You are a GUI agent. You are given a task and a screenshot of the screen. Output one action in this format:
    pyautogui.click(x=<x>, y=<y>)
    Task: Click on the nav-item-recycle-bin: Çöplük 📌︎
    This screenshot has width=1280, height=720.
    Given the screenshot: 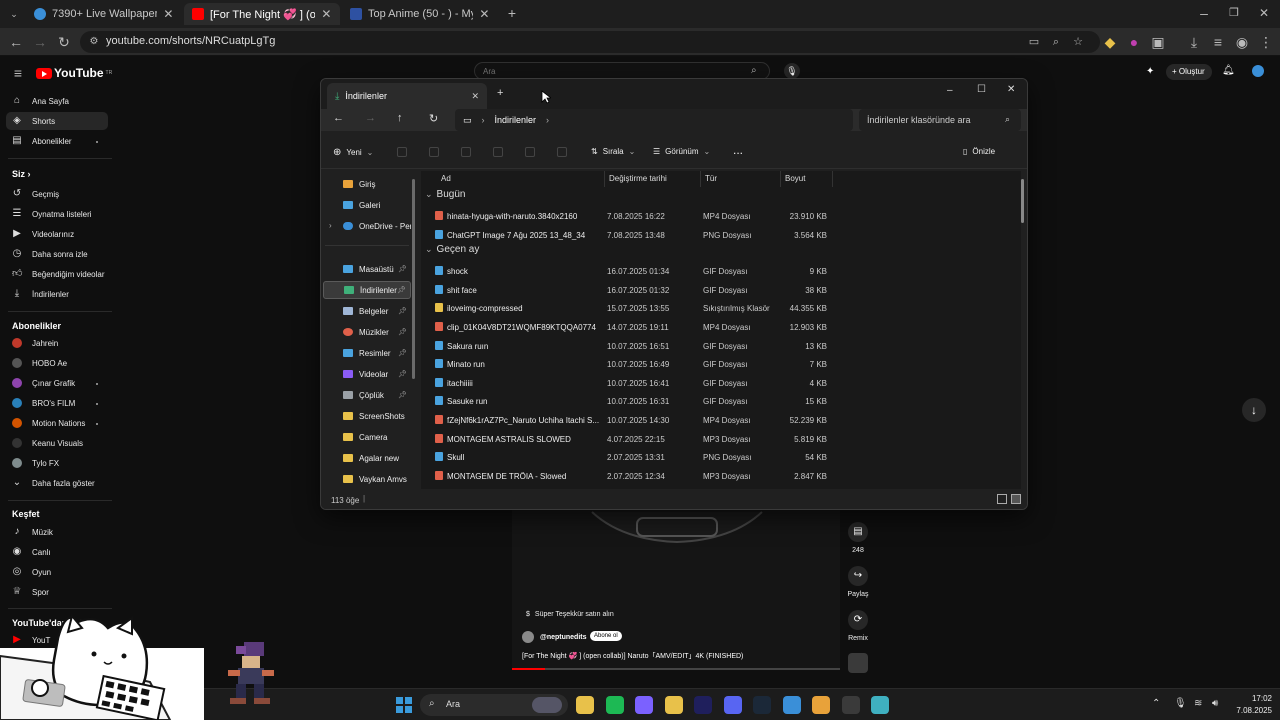 What is the action you would take?
    pyautogui.click(x=367, y=395)
    